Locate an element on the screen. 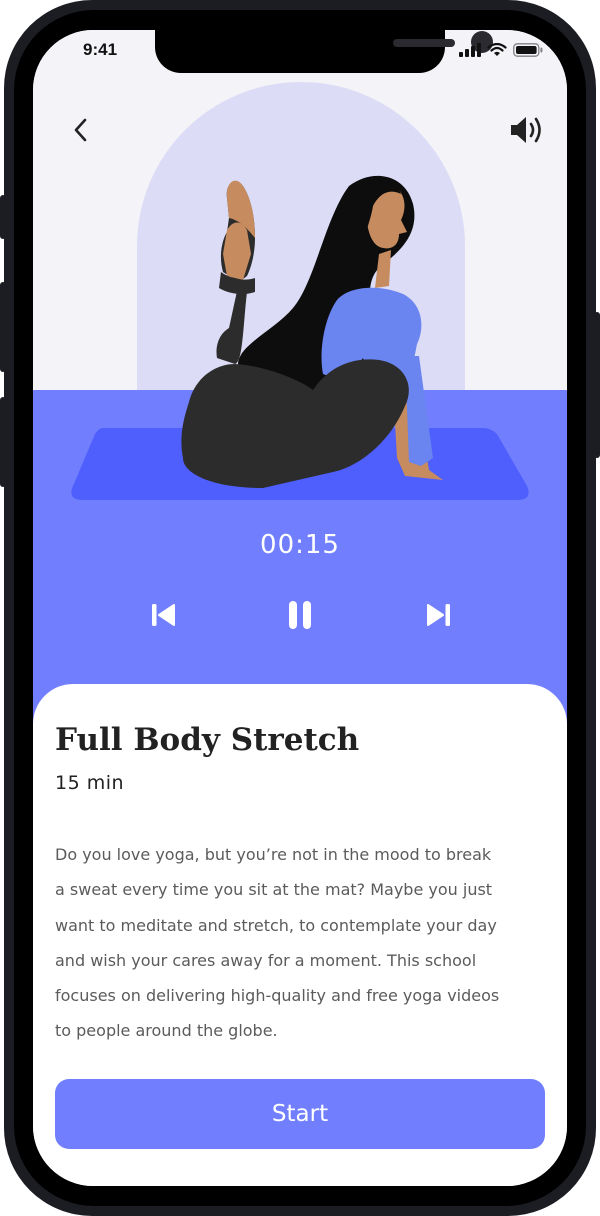  previous-button is located at coordinates (164, 615).